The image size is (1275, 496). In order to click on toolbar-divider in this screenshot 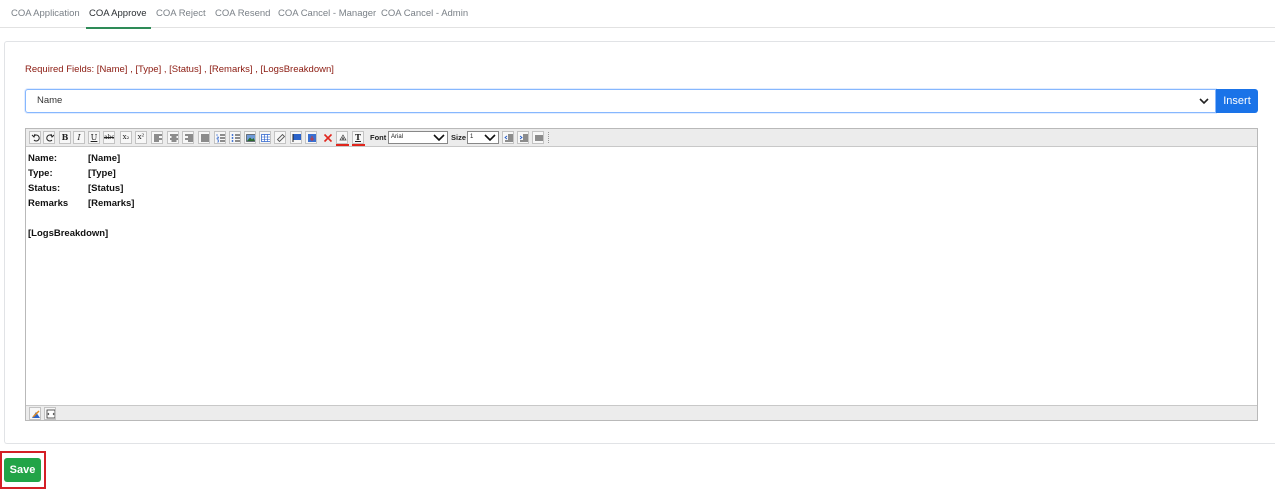, I will do `click(548, 137)`.